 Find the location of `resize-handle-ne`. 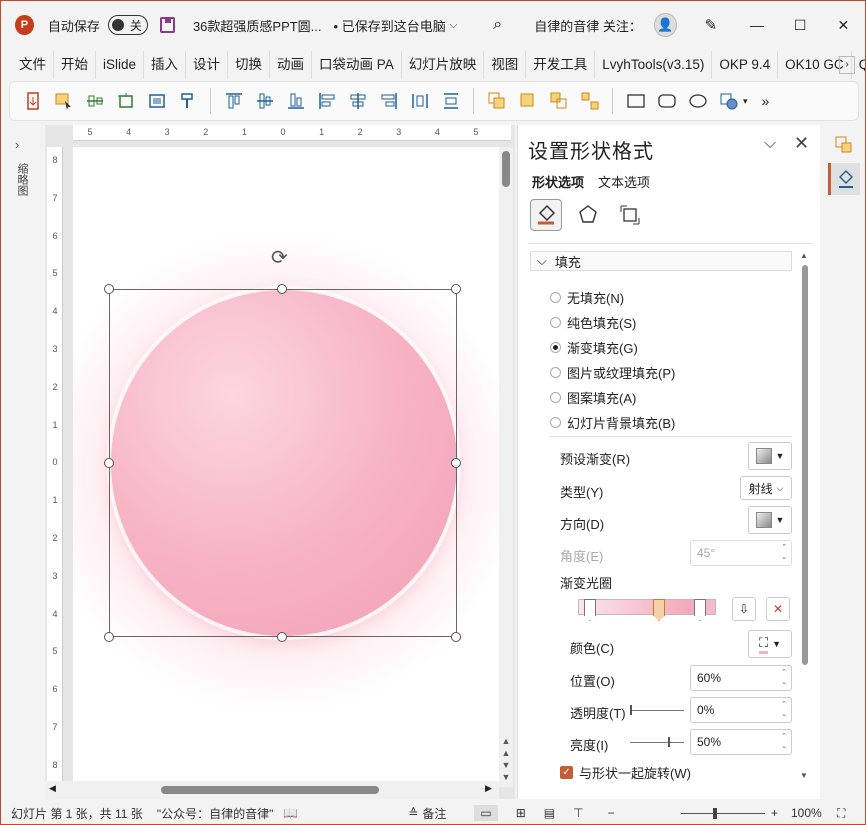

resize-handle-ne is located at coordinates (456, 289).